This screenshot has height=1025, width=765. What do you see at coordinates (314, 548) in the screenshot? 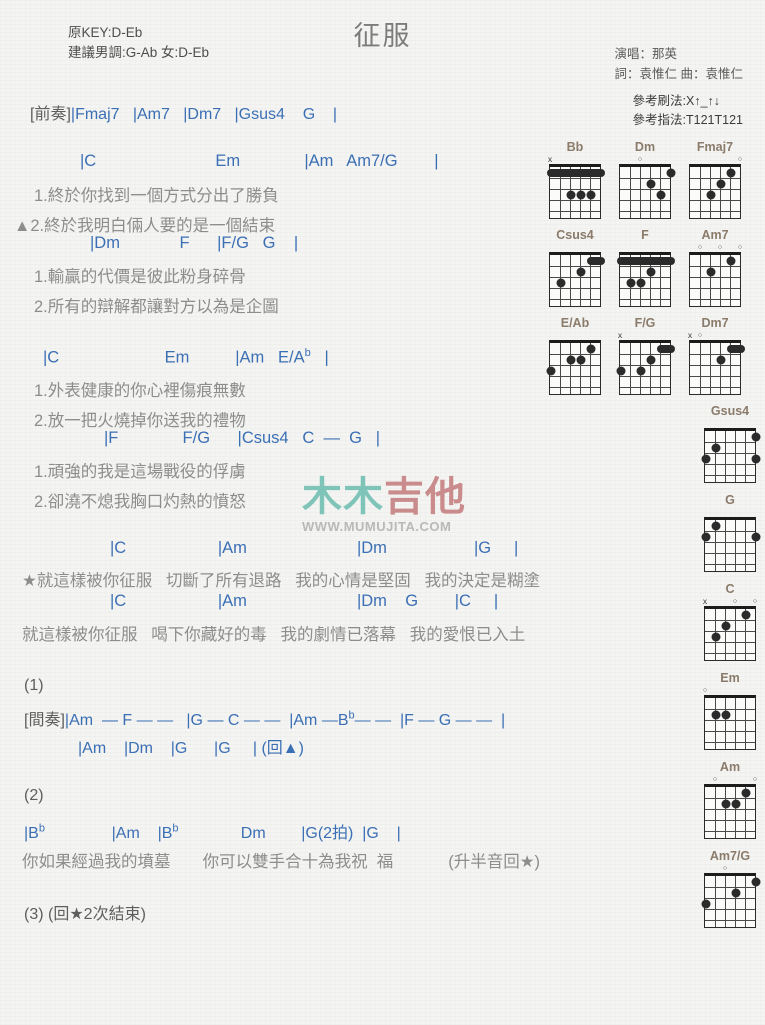
I see `chorus1-chordline: |C |Am |Dm |G |` at bounding box center [314, 548].